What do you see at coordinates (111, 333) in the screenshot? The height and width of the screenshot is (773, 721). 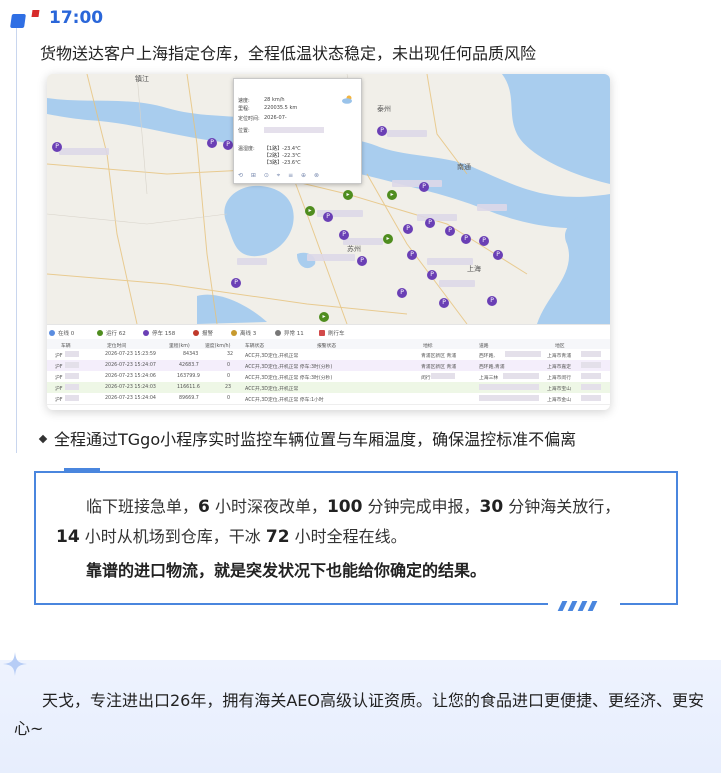 I see `legend-item-running: 运行 62` at bounding box center [111, 333].